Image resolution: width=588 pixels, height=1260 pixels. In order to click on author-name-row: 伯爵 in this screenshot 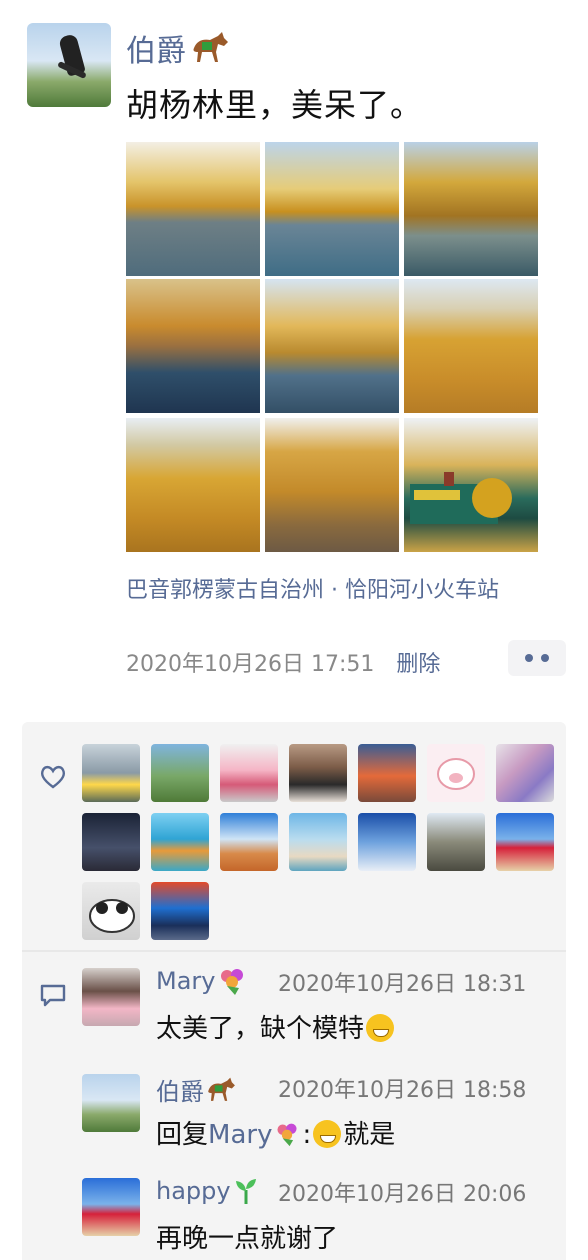, I will do `click(179, 48)`.